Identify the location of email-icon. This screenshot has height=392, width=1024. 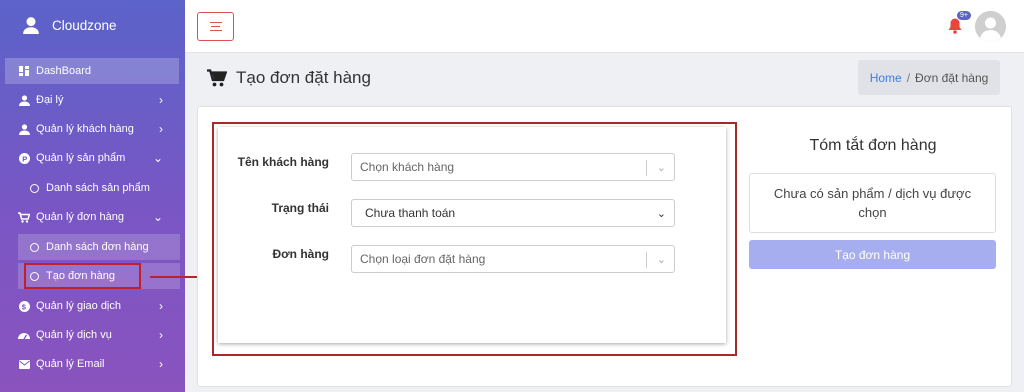
(24, 364).